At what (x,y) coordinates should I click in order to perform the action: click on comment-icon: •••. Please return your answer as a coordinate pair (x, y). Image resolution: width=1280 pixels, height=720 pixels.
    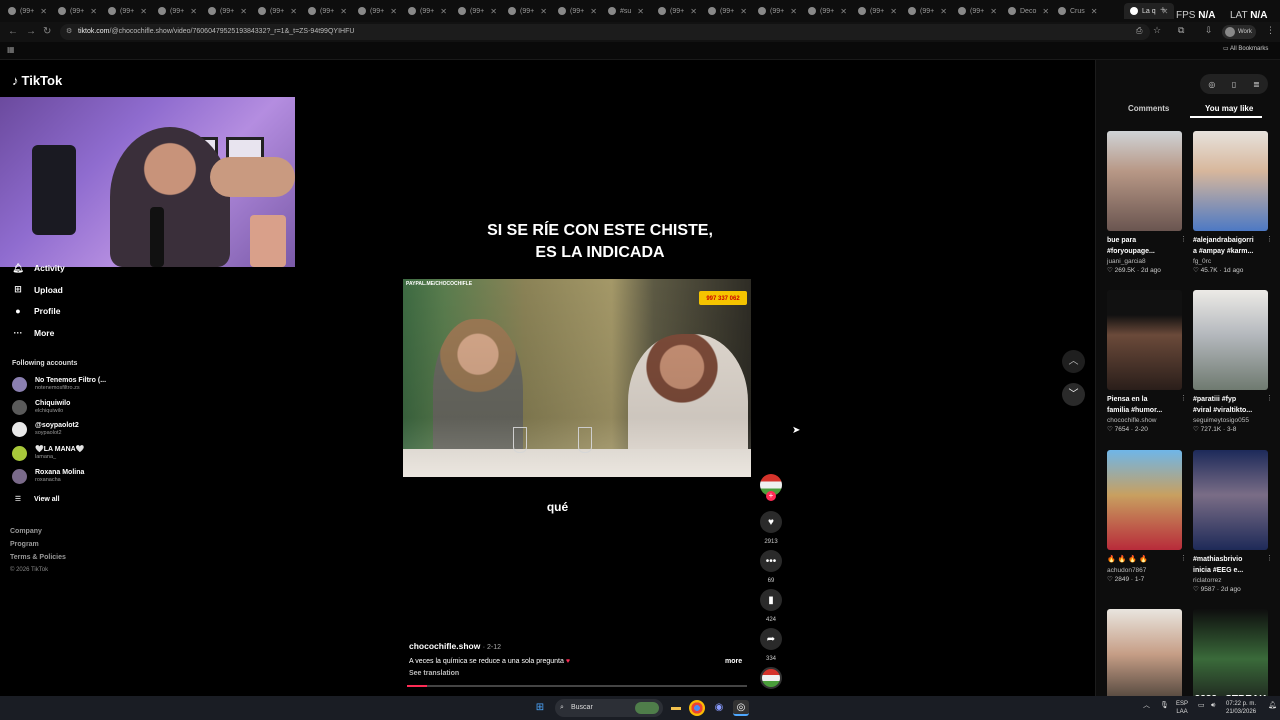
    Looking at the image, I should click on (771, 561).